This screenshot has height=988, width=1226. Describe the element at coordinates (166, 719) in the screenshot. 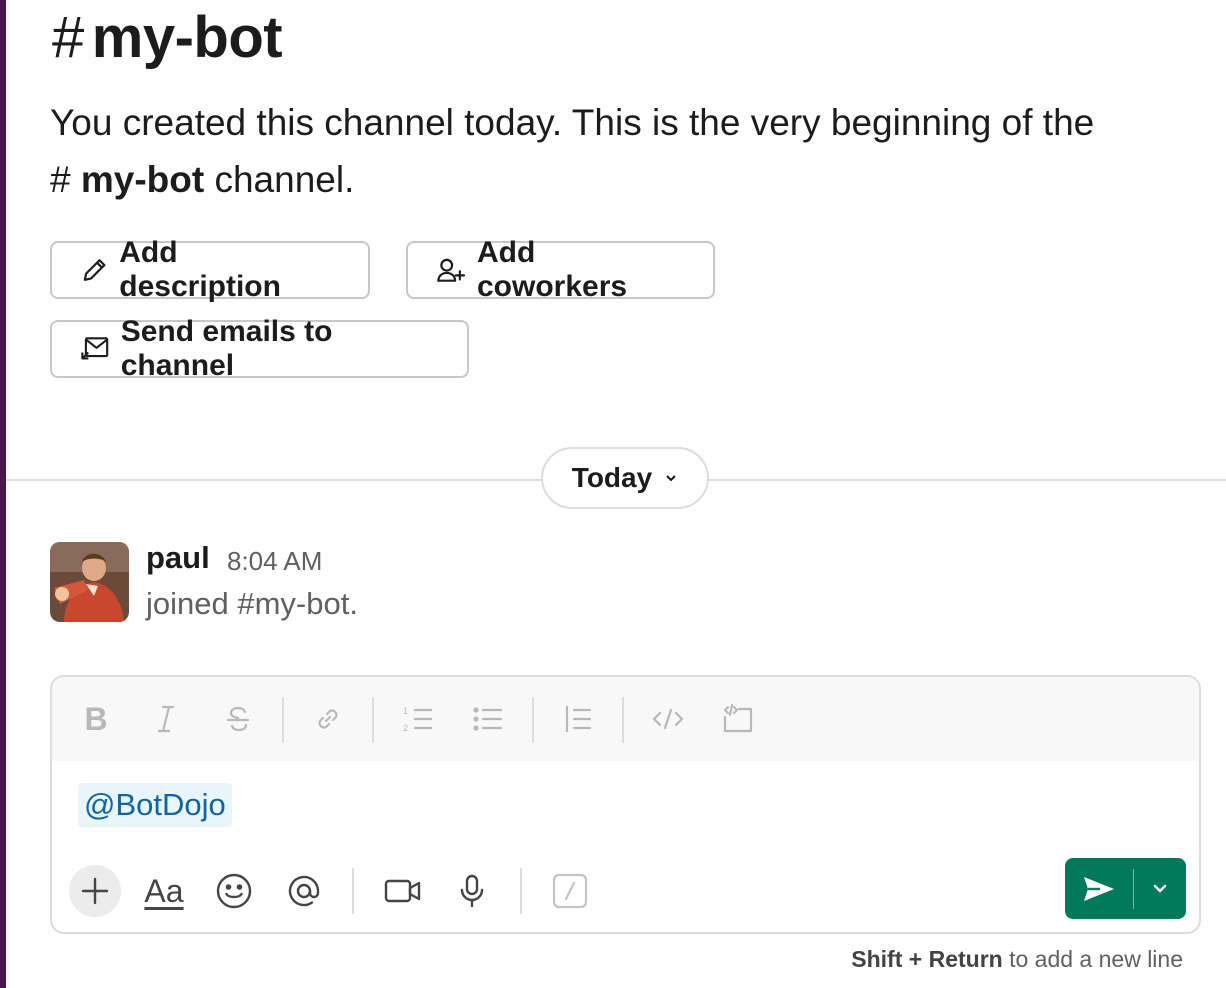

I see `italic-icon` at that location.